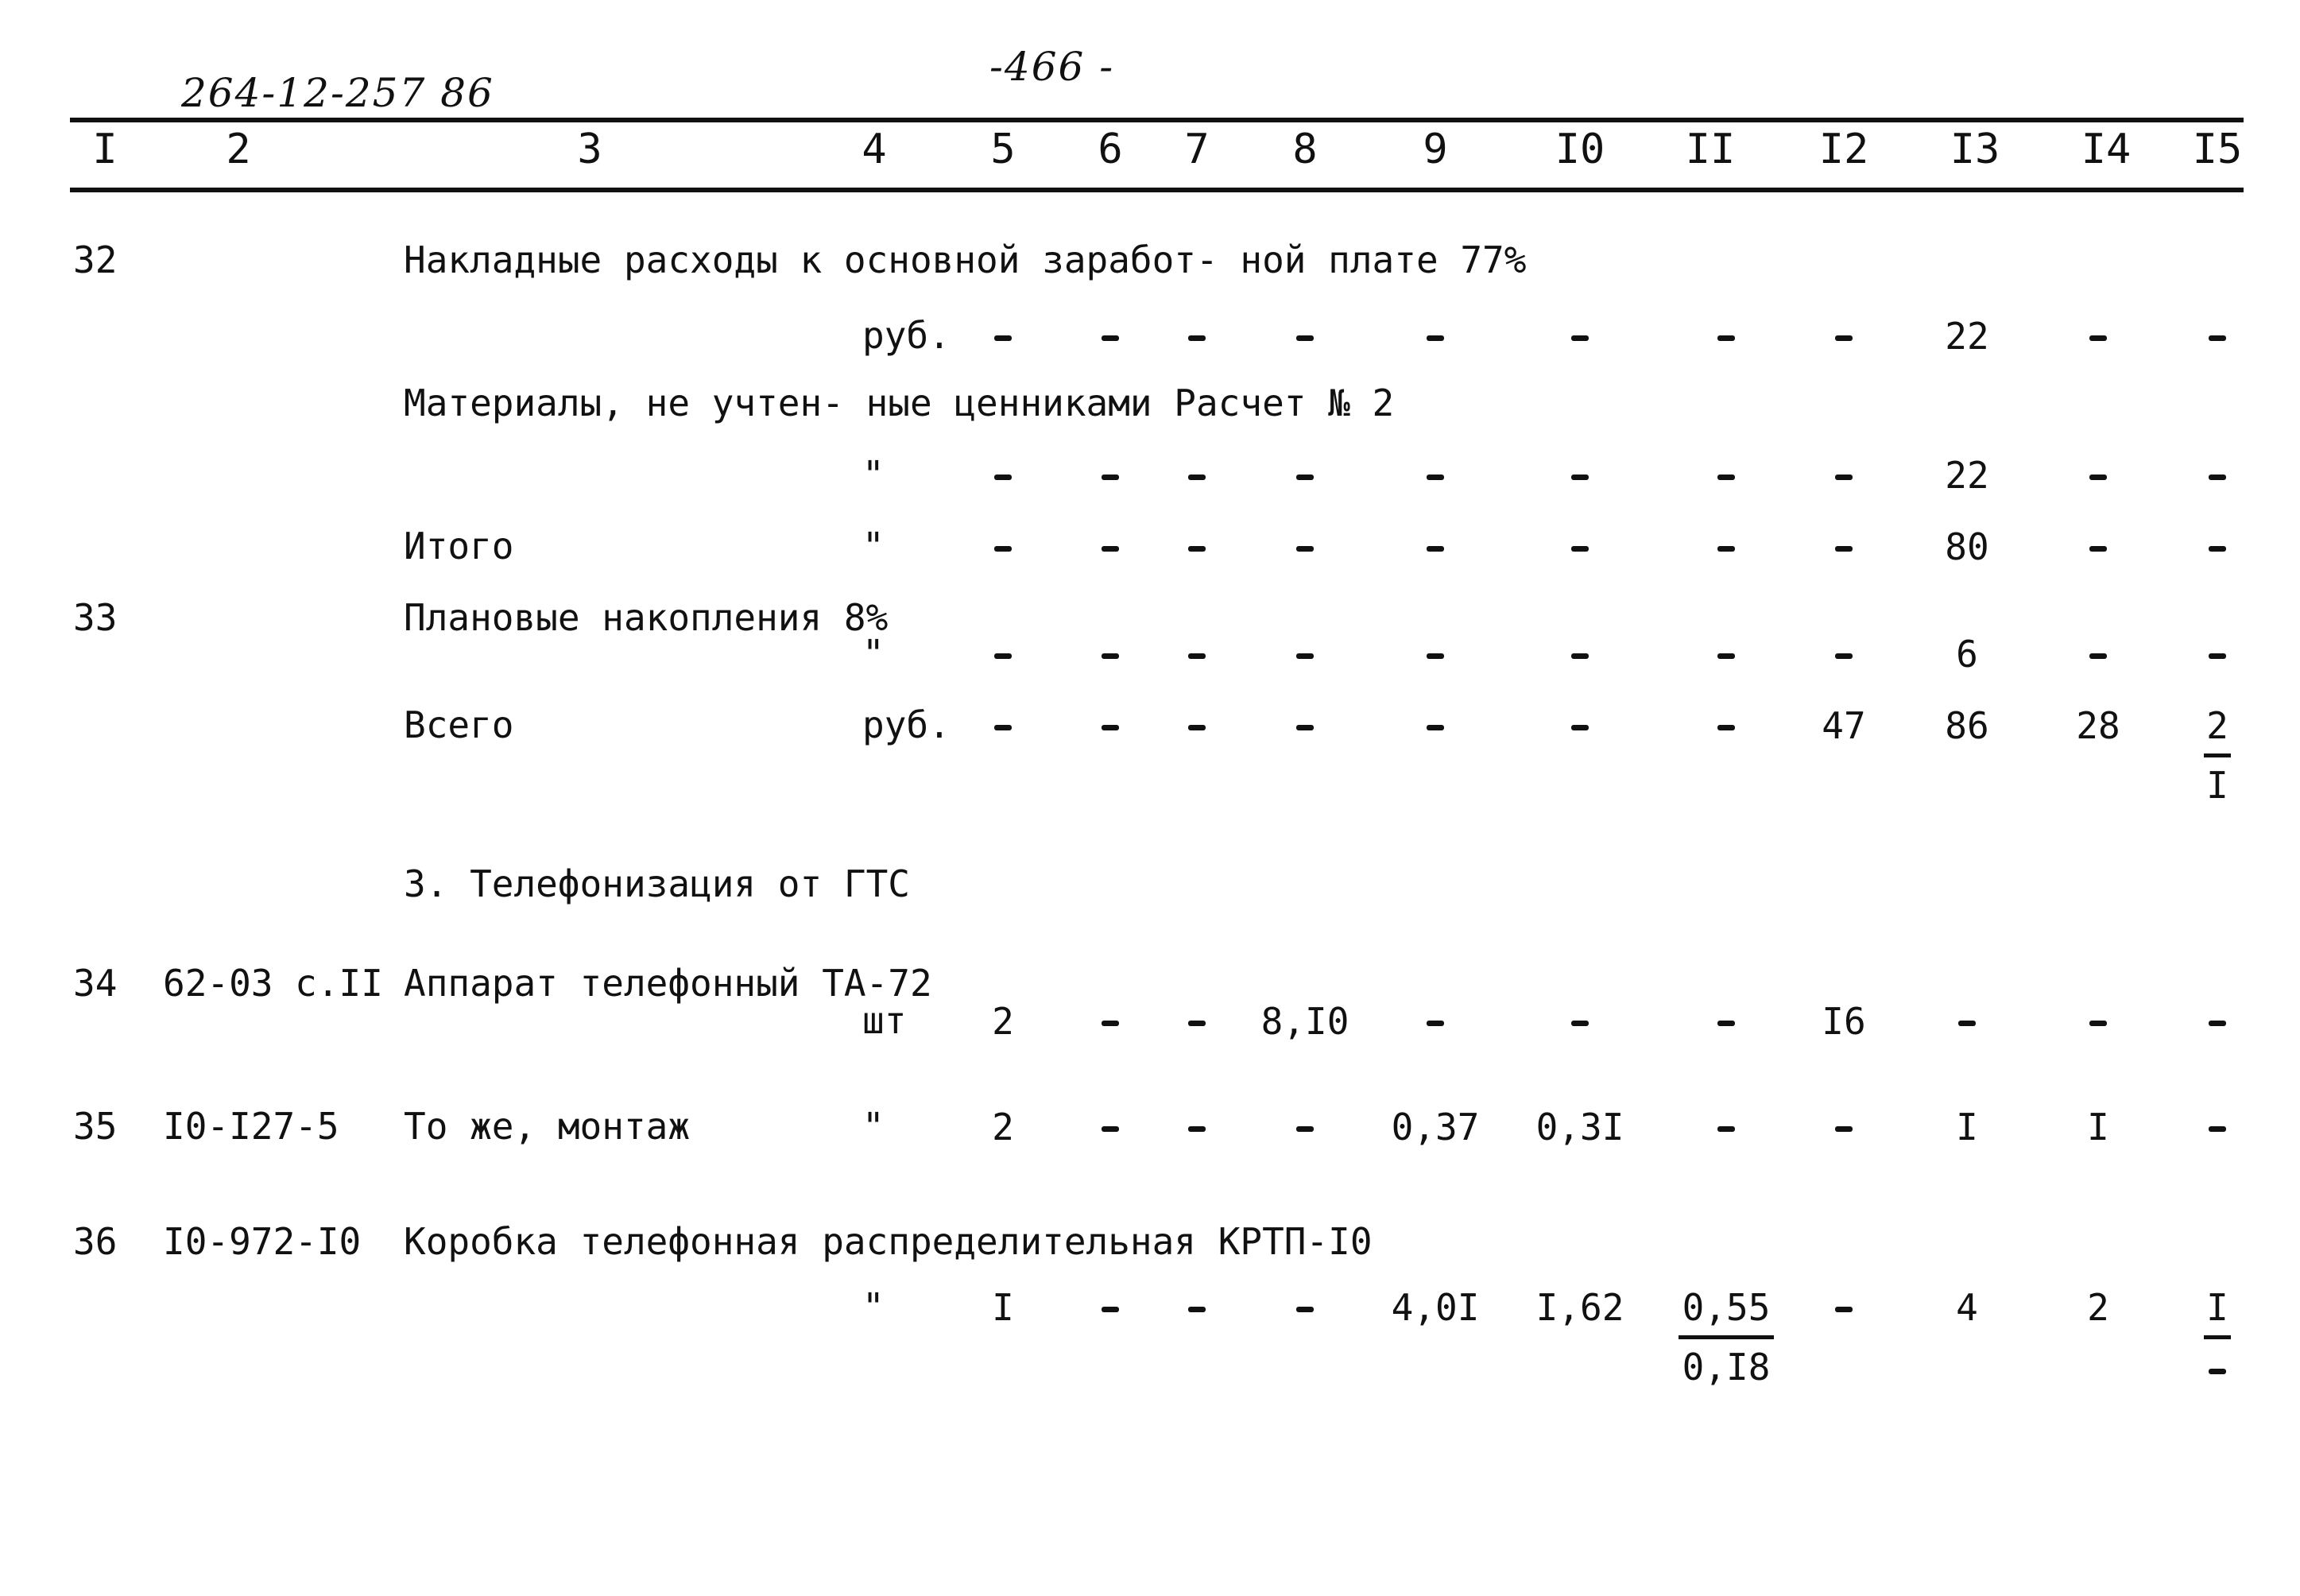 The height and width of the screenshot is (1596, 2300). I want to click on column-header: 3, so click(589, 149).